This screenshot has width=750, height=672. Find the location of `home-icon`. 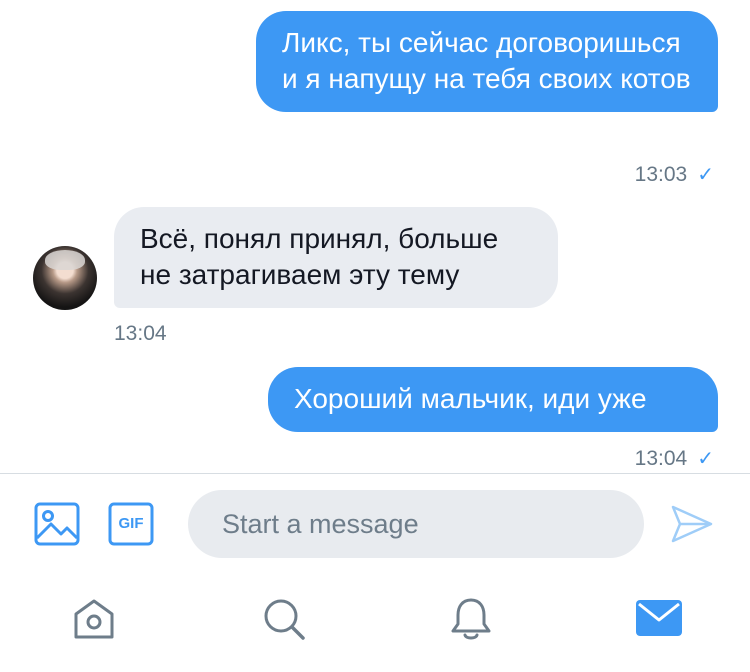

home-icon is located at coordinates (94, 619).